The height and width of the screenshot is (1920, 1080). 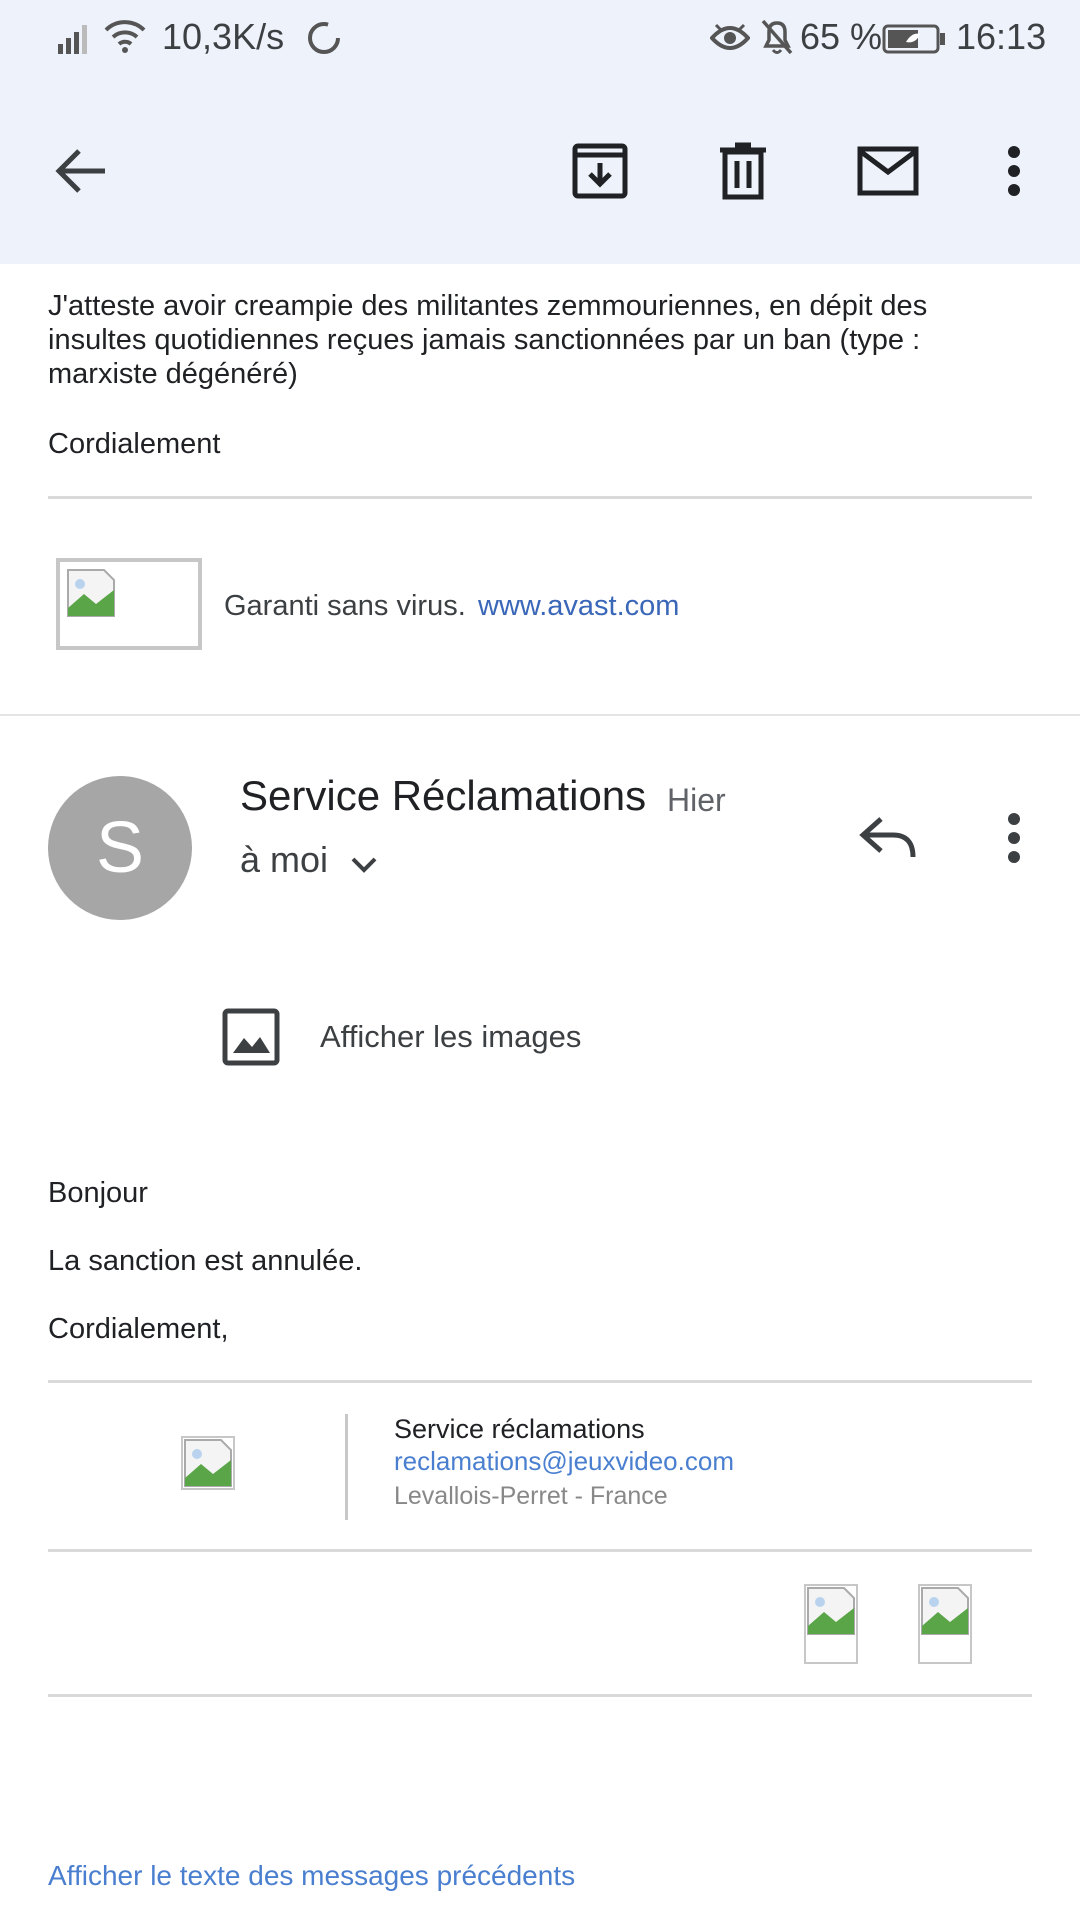 What do you see at coordinates (98, 1193) in the screenshot?
I see `message-greeting: Bonjour` at bounding box center [98, 1193].